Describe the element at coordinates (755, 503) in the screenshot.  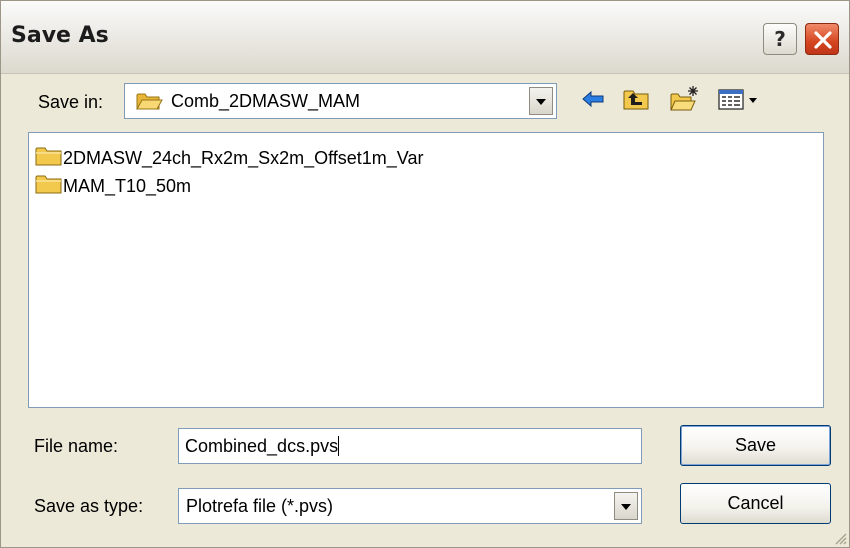
I see `cancel-button: Cancel` at that location.